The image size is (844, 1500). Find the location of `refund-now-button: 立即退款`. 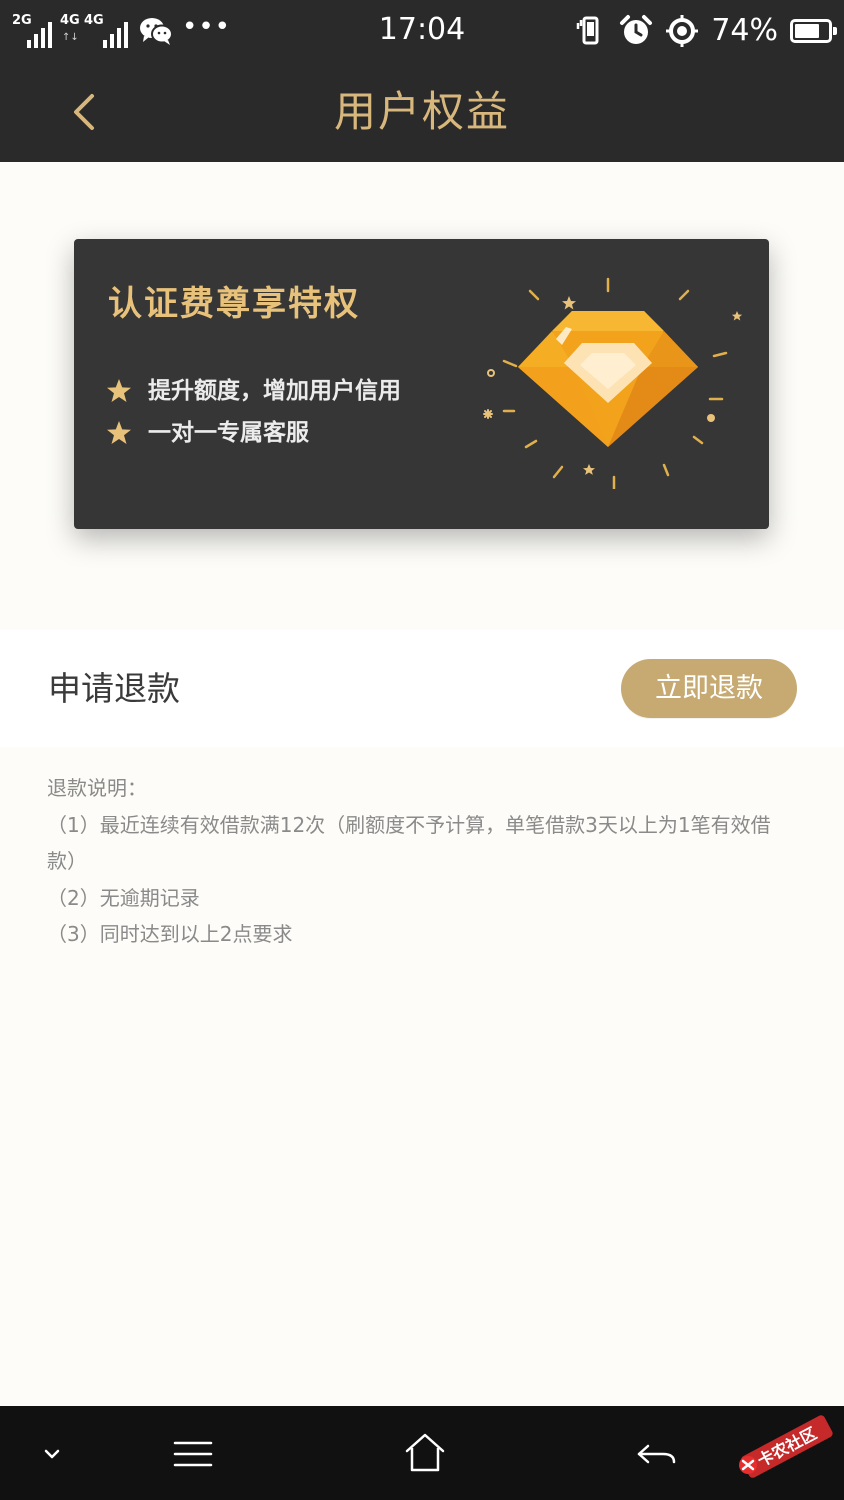

refund-now-button: 立即退款 is located at coordinates (709, 688).